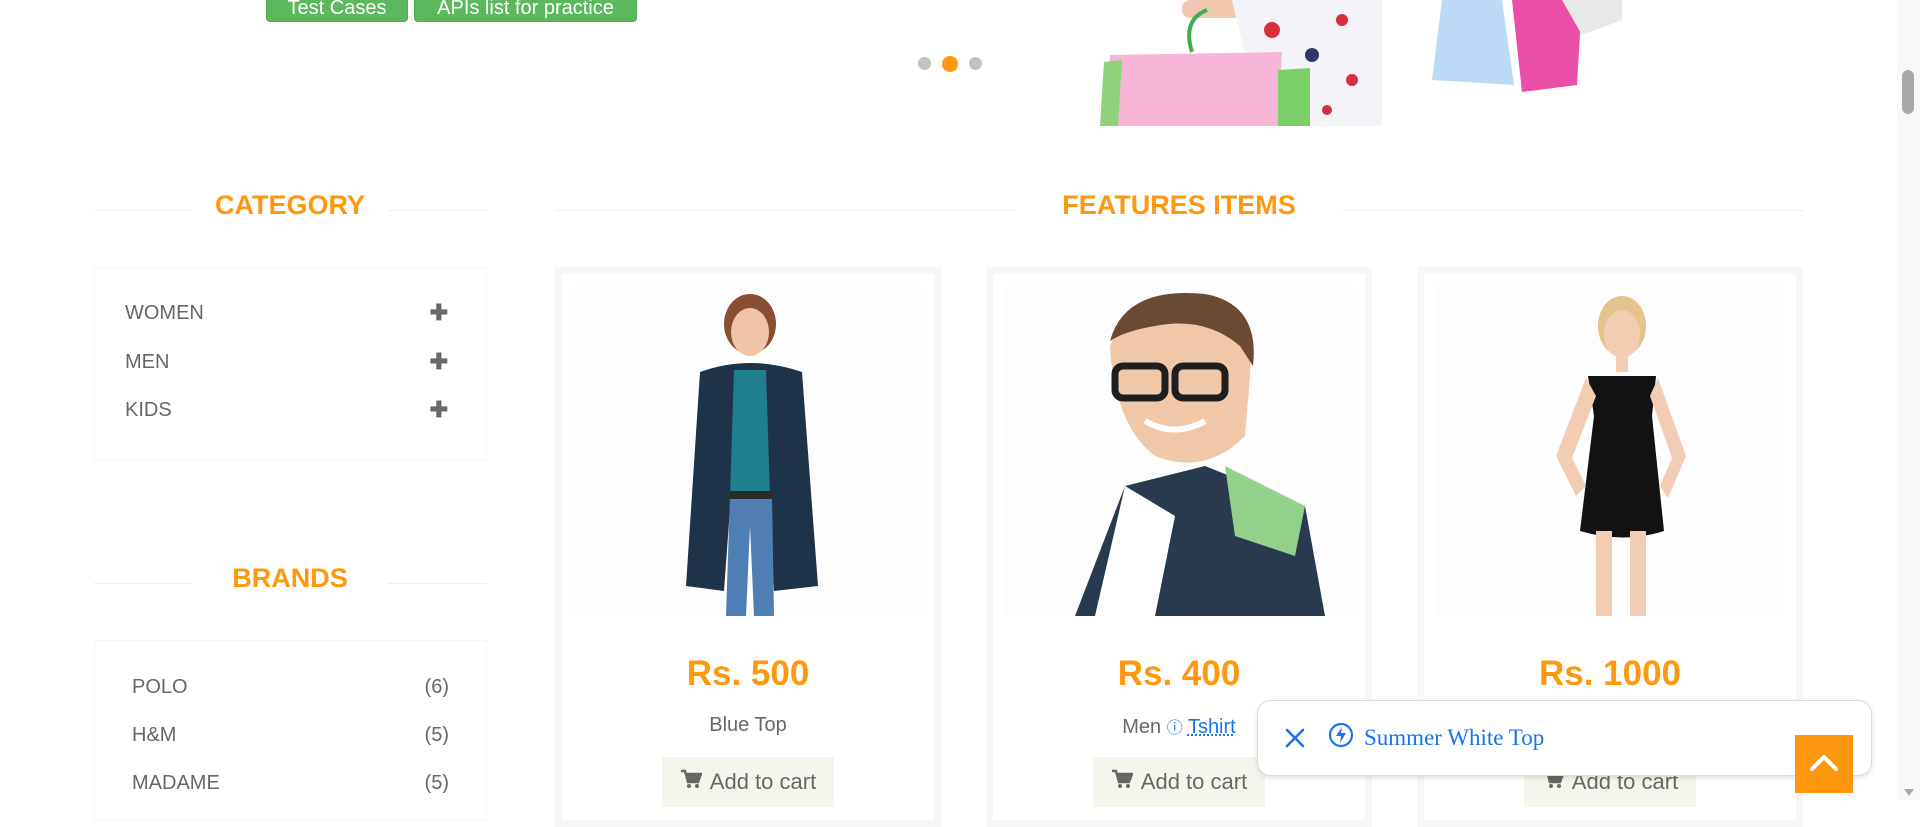 The width and height of the screenshot is (1920, 827). Describe the element at coordinates (290, 578) in the screenshot. I see `brands-title: BRANDS` at that location.